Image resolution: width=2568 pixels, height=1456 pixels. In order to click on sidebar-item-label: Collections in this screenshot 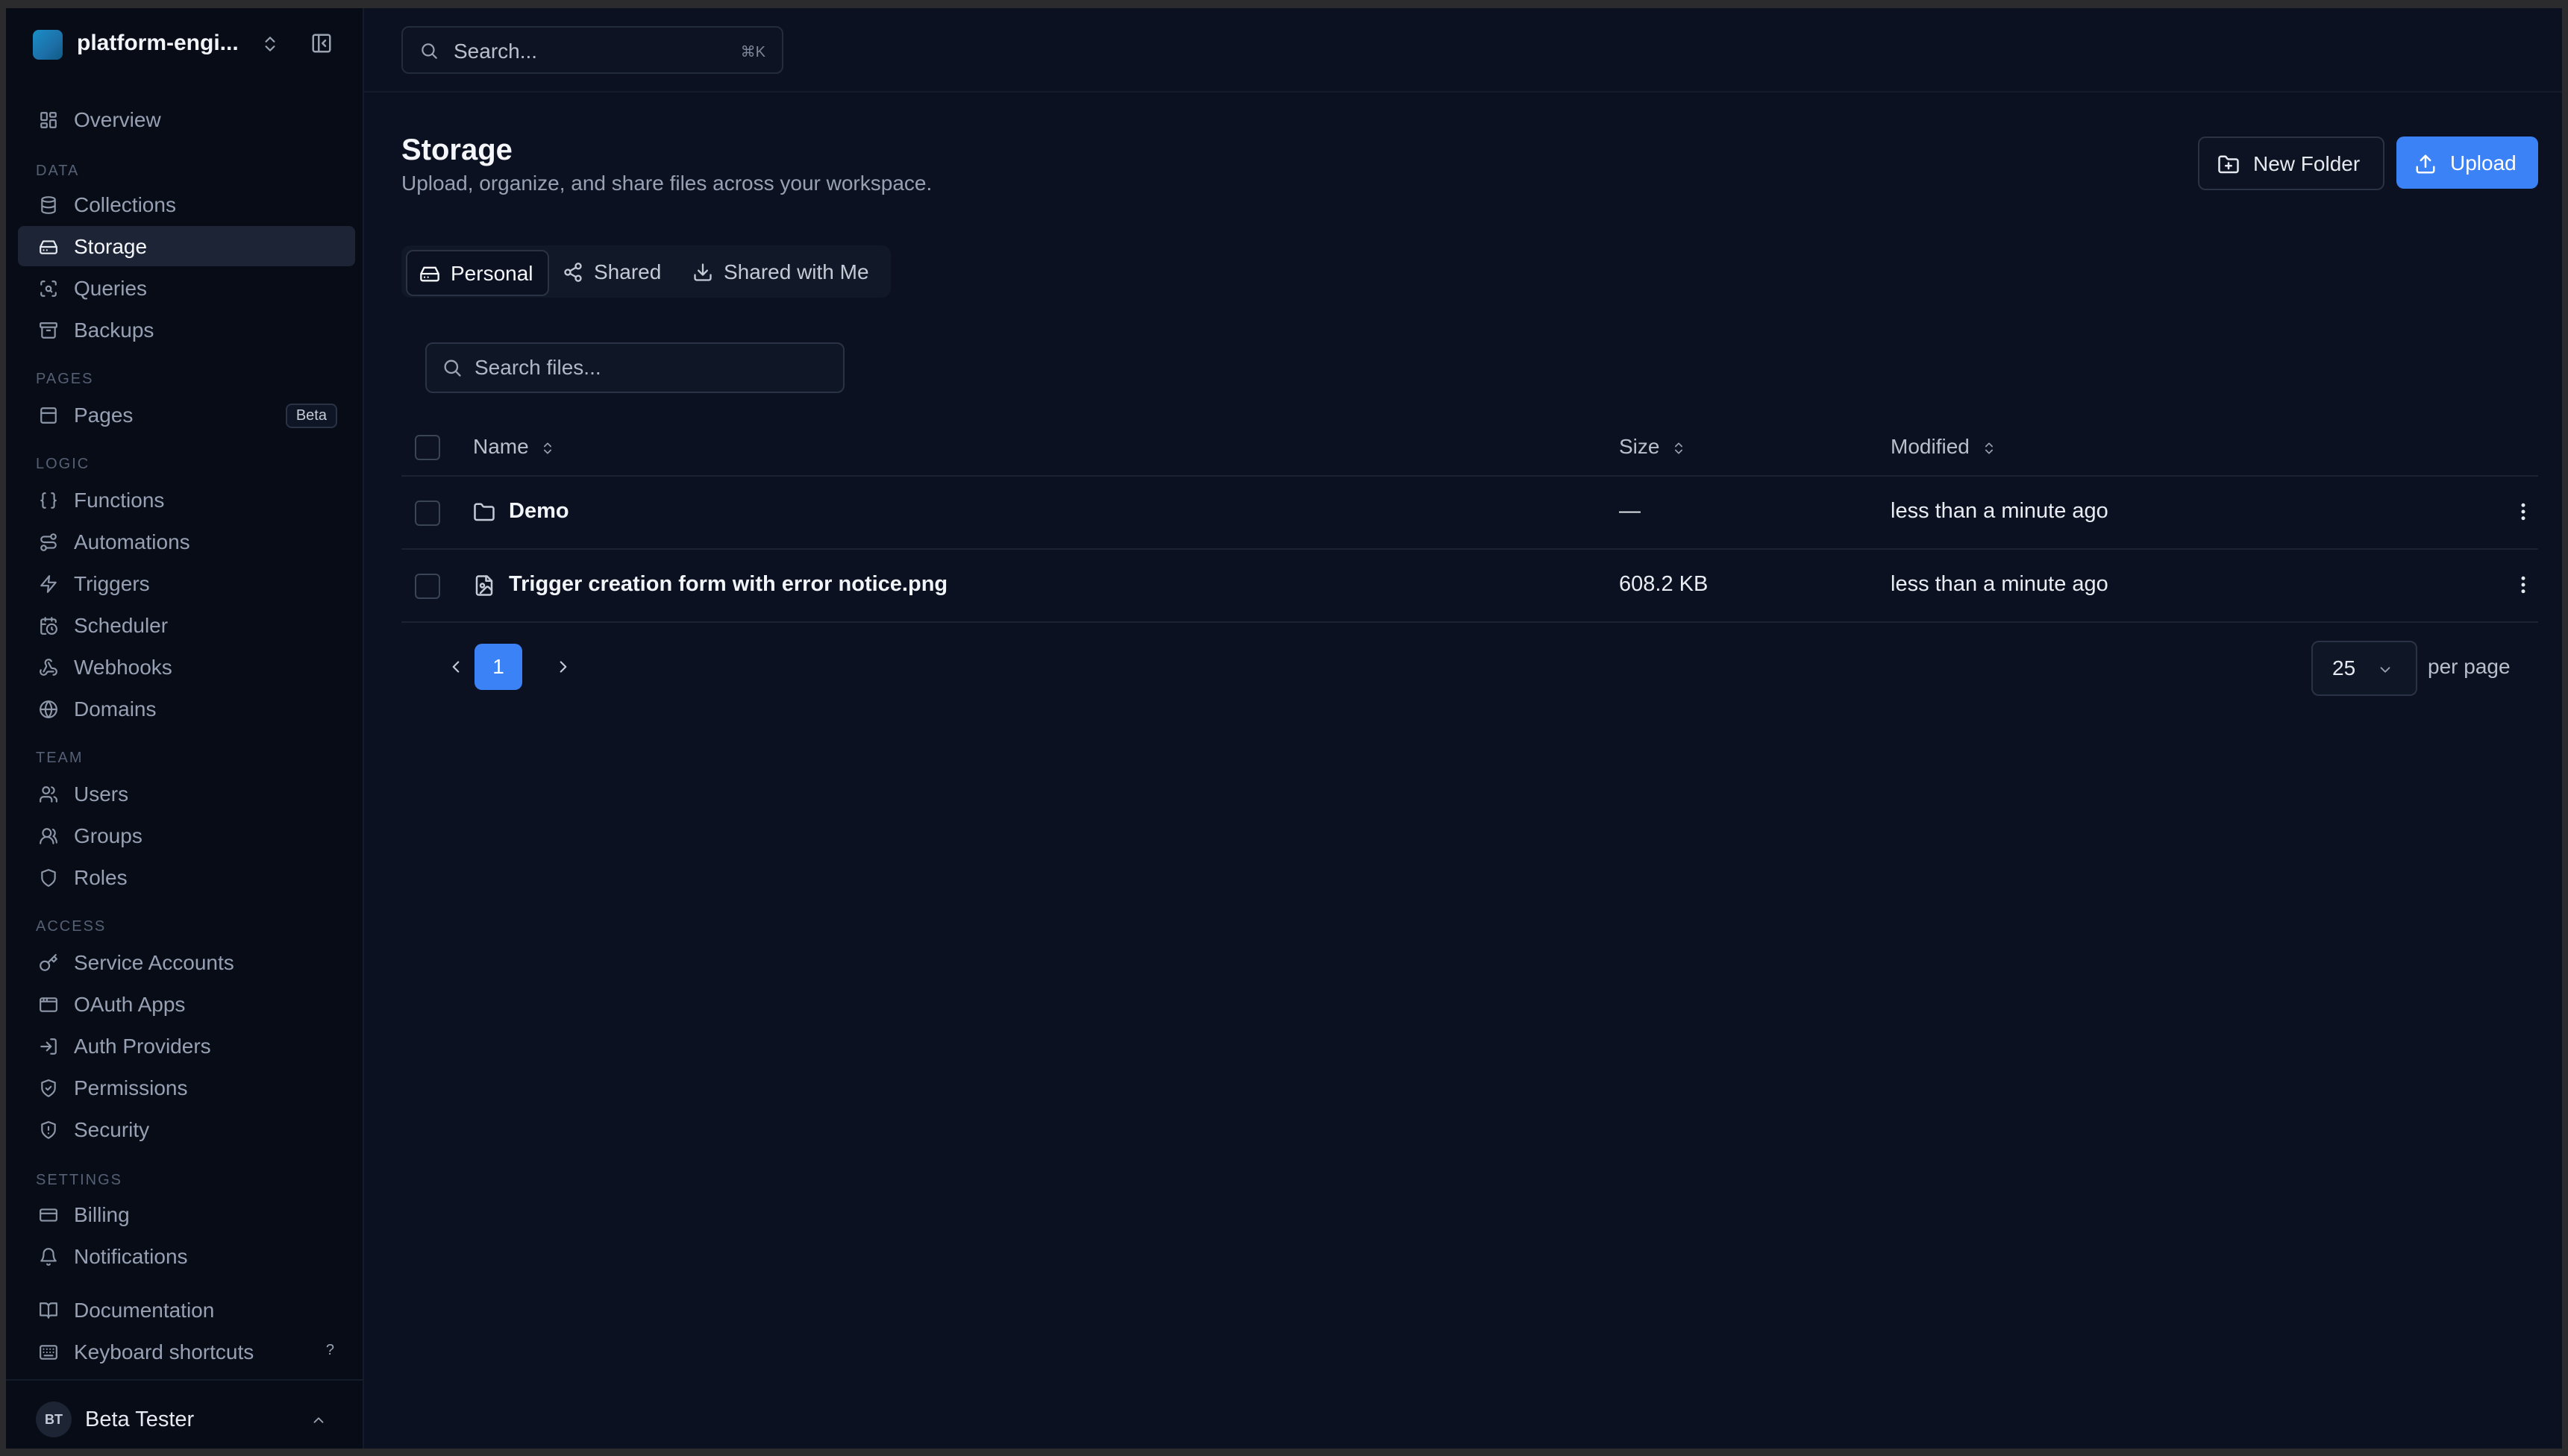, I will do `click(125, 204)`.